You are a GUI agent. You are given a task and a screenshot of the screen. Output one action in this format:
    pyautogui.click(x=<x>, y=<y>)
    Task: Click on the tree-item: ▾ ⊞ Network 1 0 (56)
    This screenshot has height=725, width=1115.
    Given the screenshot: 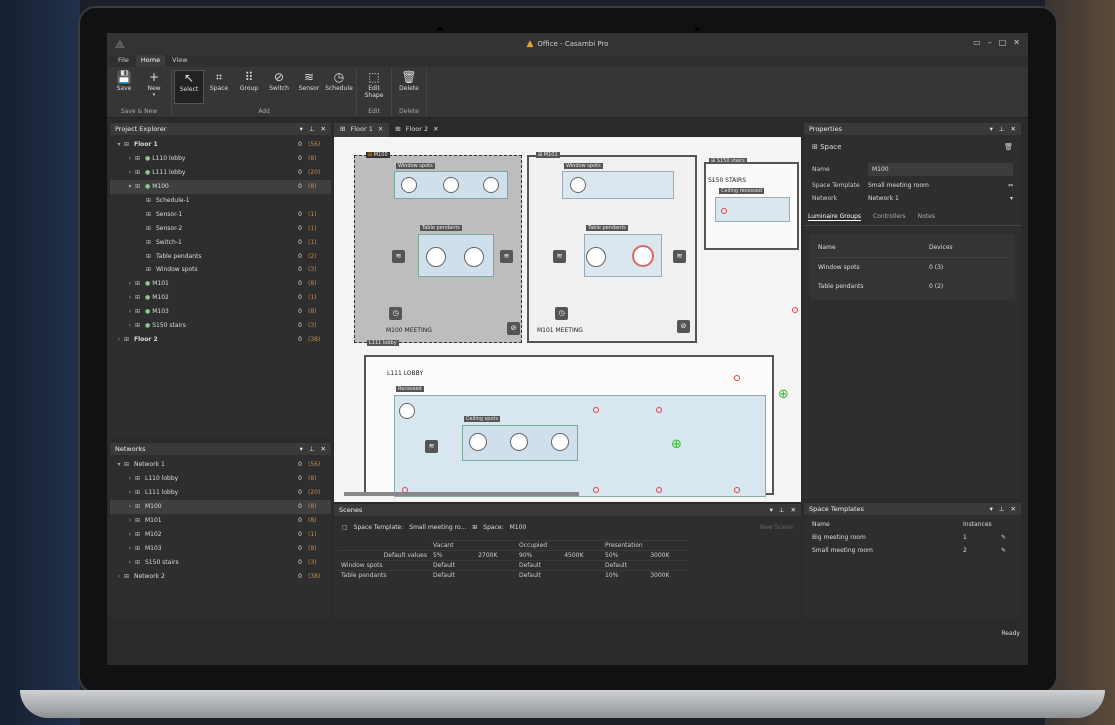 What is the action you would take?
    pyautogui.click(x=220, y=465)
    